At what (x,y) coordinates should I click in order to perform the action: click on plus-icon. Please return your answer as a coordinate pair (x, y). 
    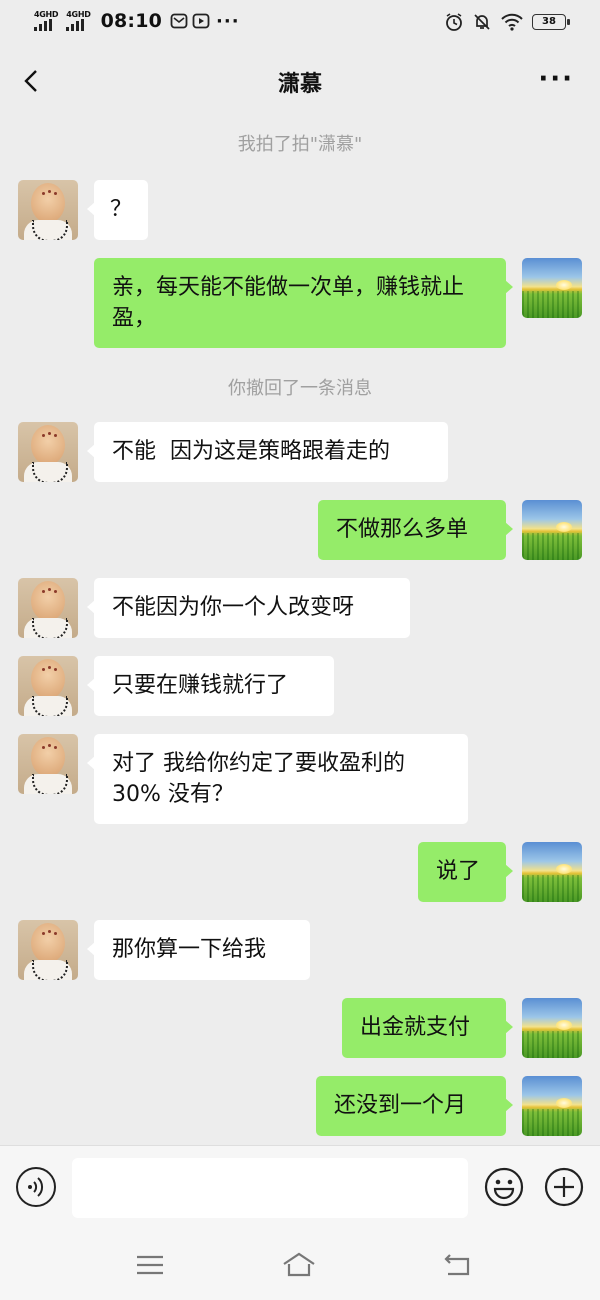
    Looking at the image, I should click on (564, 1187).